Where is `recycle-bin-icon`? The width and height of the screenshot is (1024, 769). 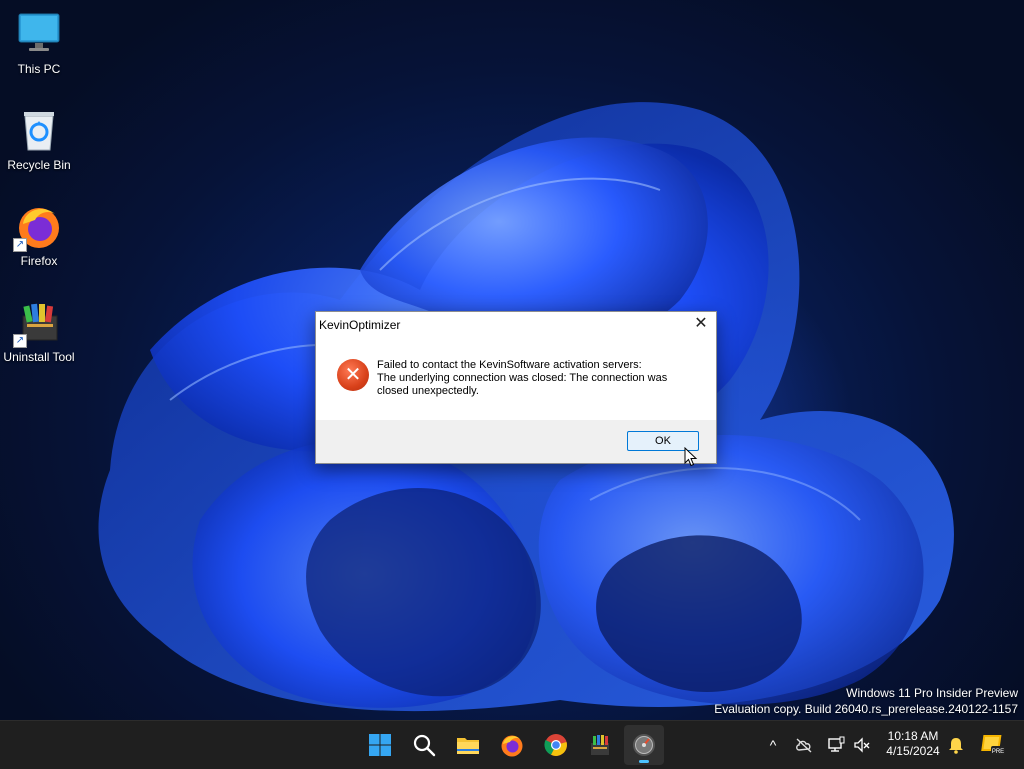 recycle-bin-icon is located at coordinates (39, 130).